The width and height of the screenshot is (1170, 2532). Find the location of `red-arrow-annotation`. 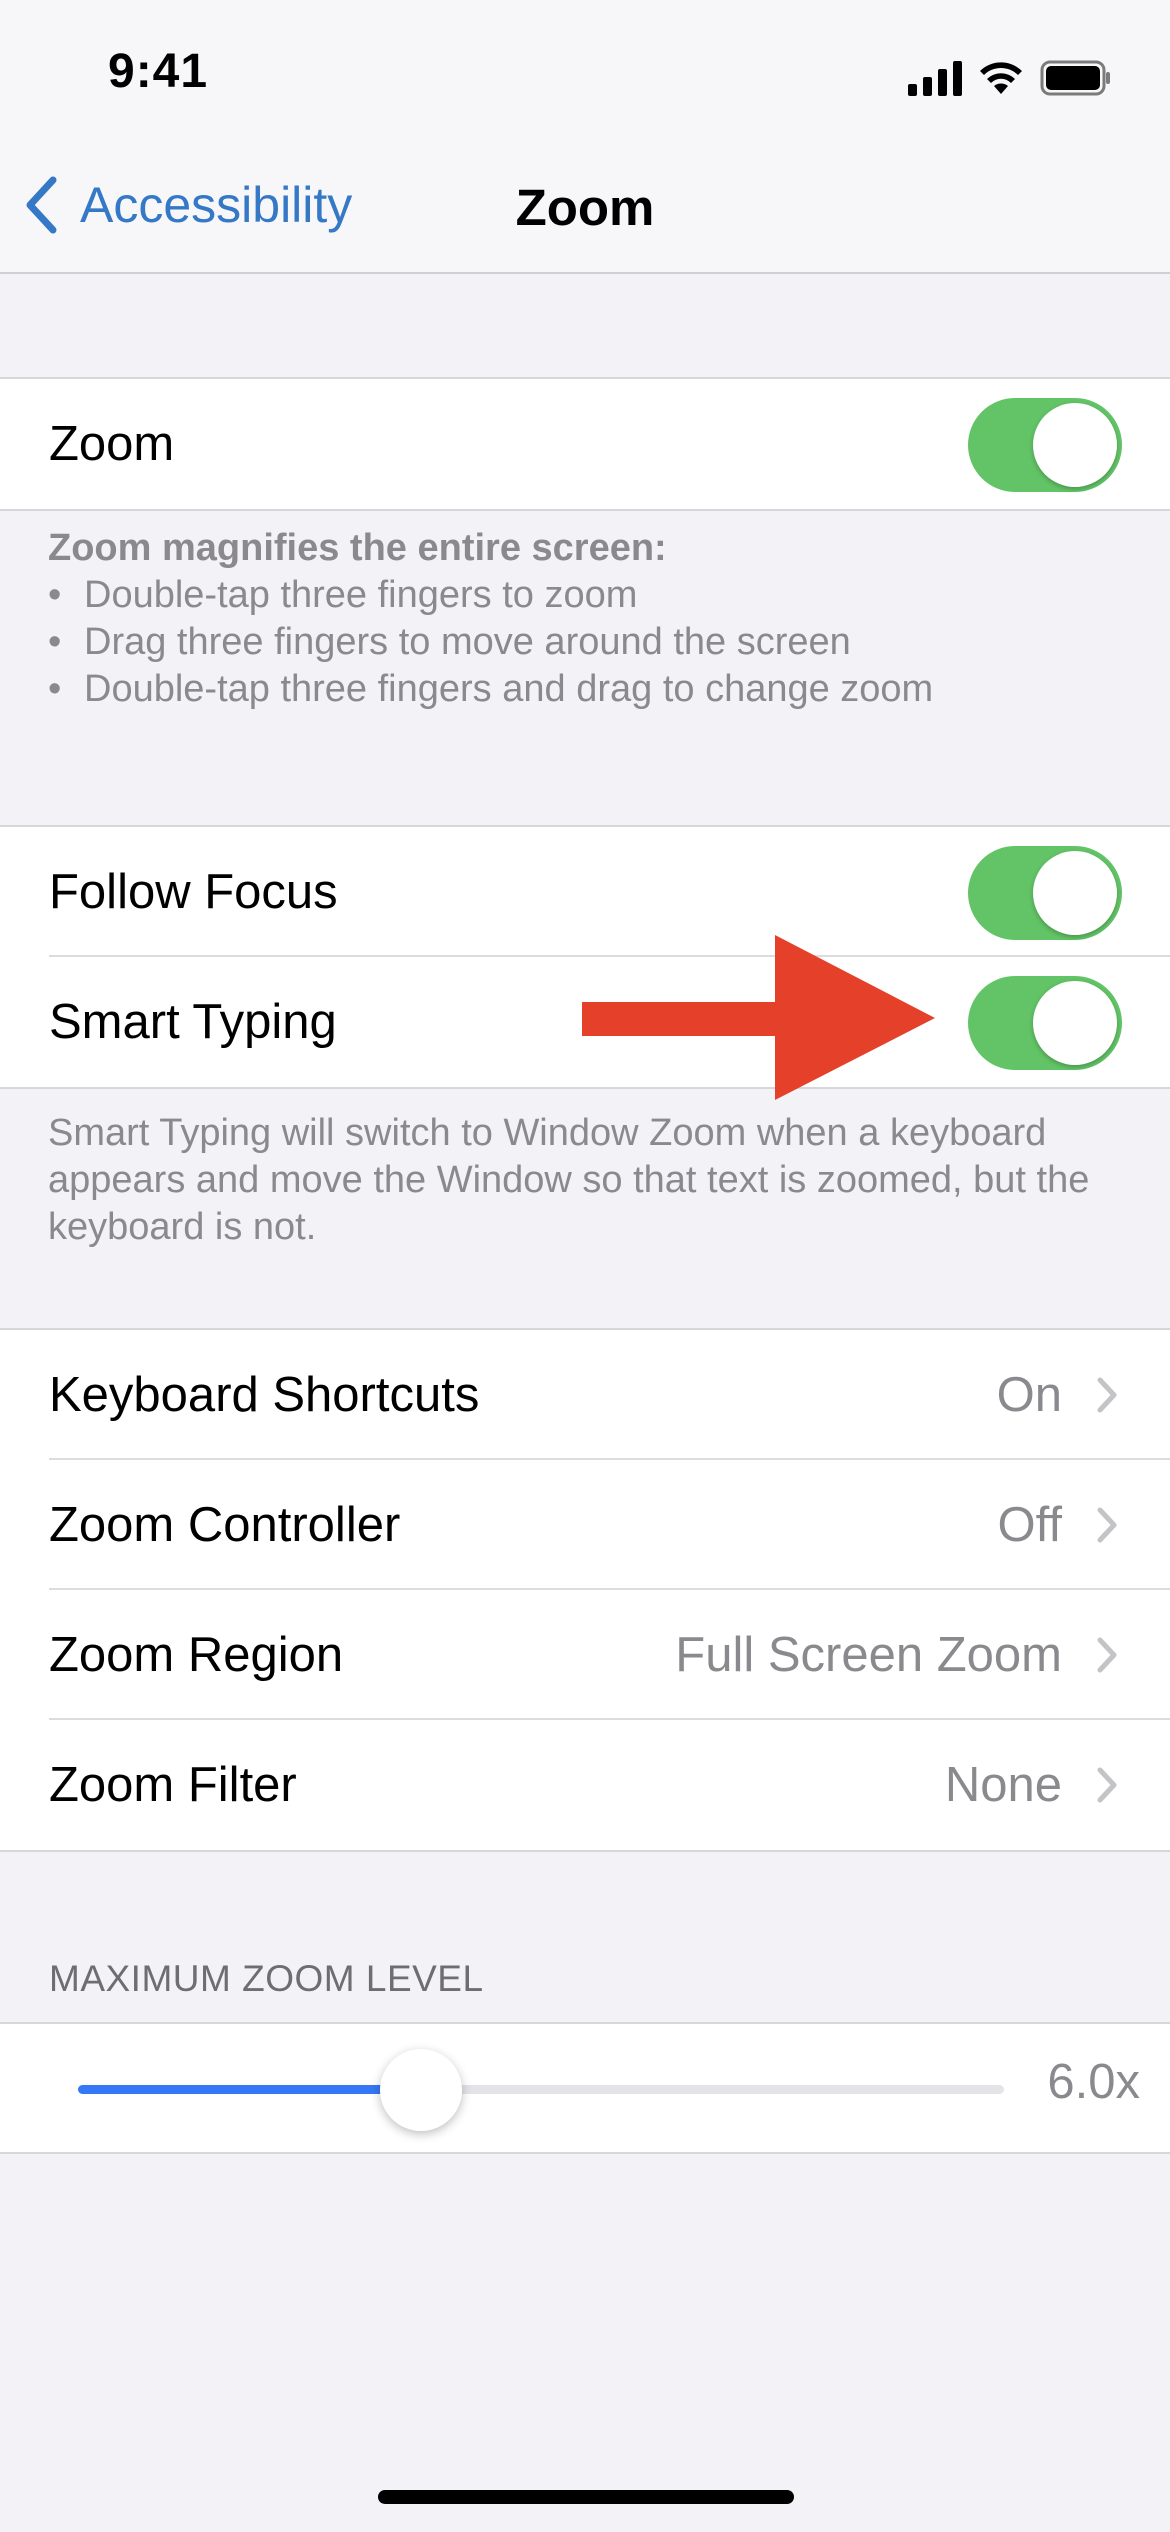

red-arrow-annotation is located at coordinates (758, 1017).